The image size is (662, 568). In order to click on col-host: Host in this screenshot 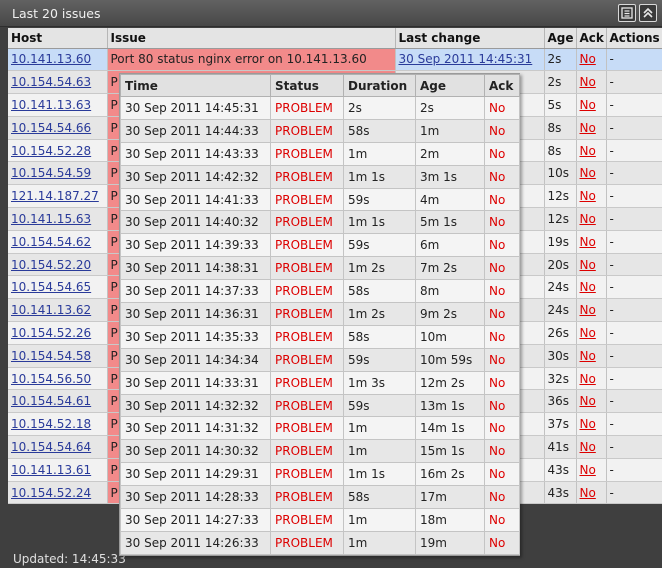, I will do `click(58, 38)`.